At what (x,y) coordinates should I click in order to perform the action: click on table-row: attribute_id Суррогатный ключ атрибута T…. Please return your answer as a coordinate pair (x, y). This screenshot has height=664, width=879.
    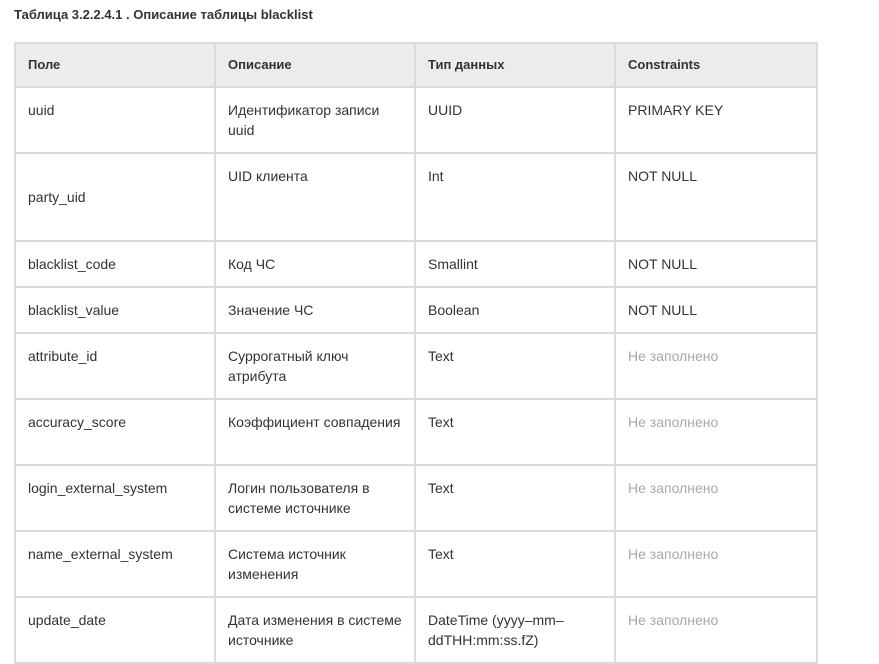
    Looking at the image, I should click on (416, 366).